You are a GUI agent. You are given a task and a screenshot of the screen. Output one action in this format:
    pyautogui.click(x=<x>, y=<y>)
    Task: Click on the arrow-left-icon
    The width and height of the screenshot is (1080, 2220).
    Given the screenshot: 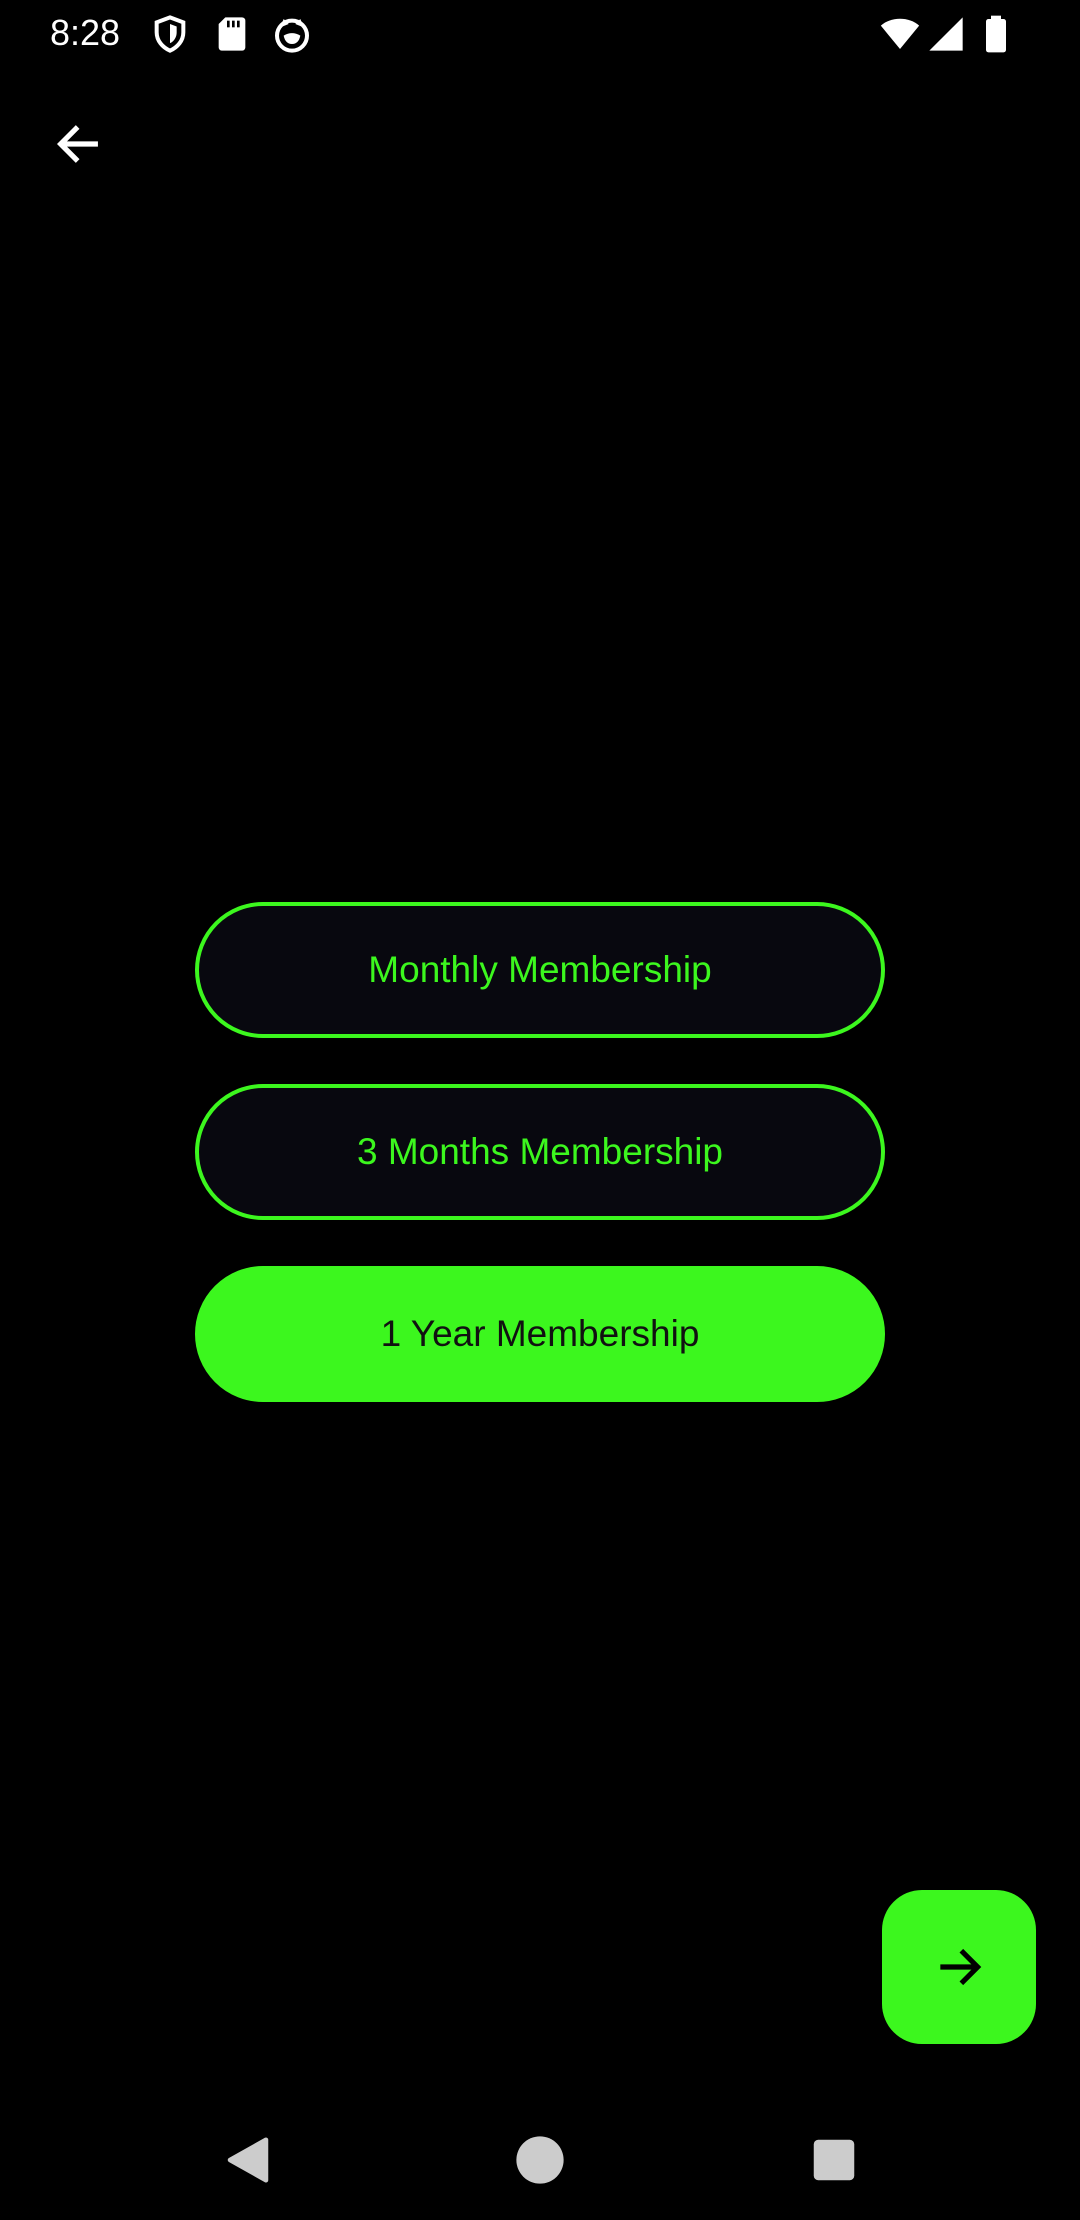 What is the action you would take?
    pyautogui.click(x=77, y=144)
    